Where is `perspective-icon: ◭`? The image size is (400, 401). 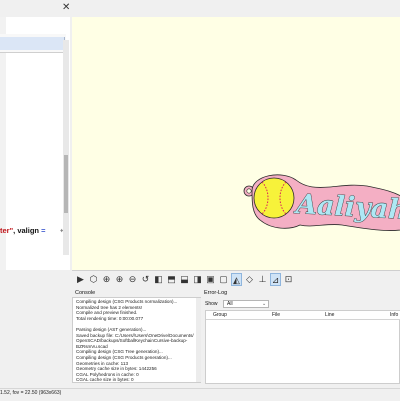 perspective-icon: ◭ is located at coordinates (236, 279).